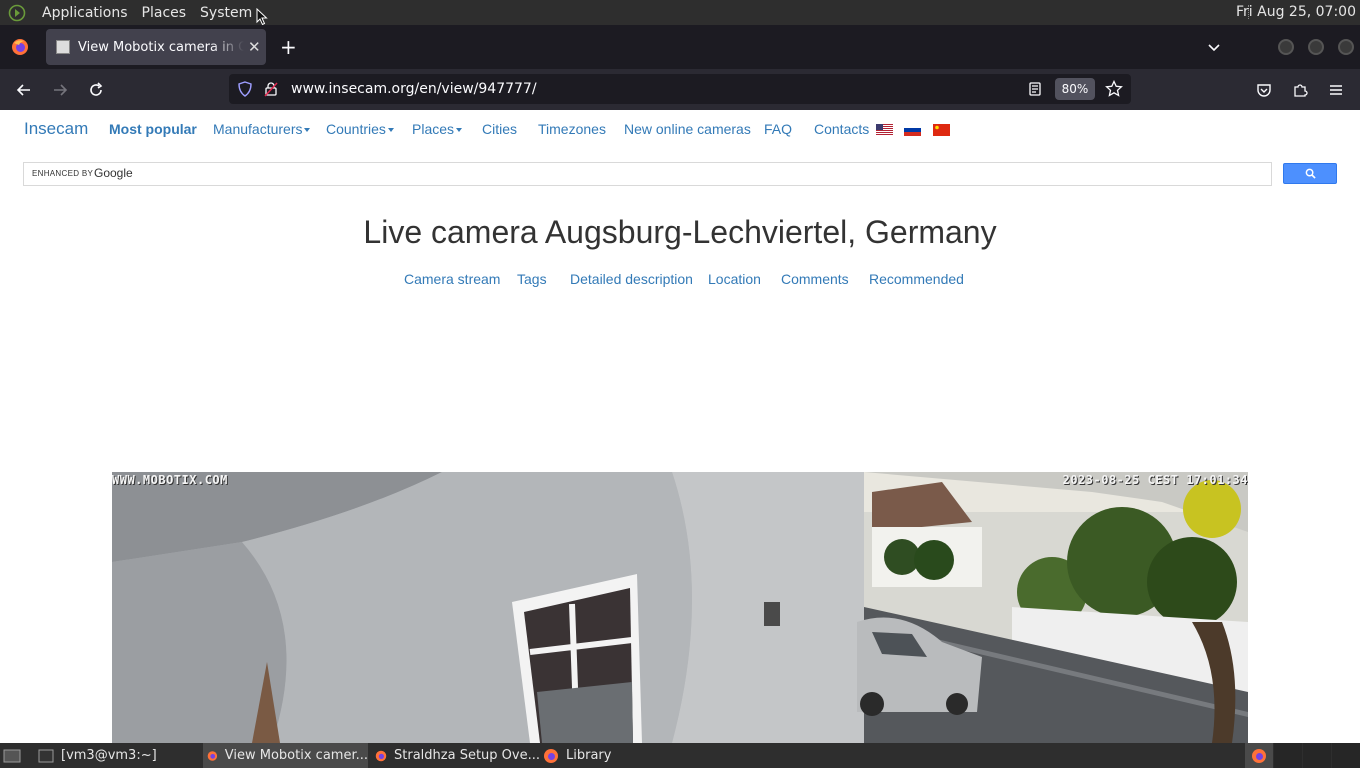 Image resolution: width=1360 pixels, height=768 pixels. Describe the element at coordinates (288, 47) in the screenshot. I see `new-tab-icon: +` at that location.